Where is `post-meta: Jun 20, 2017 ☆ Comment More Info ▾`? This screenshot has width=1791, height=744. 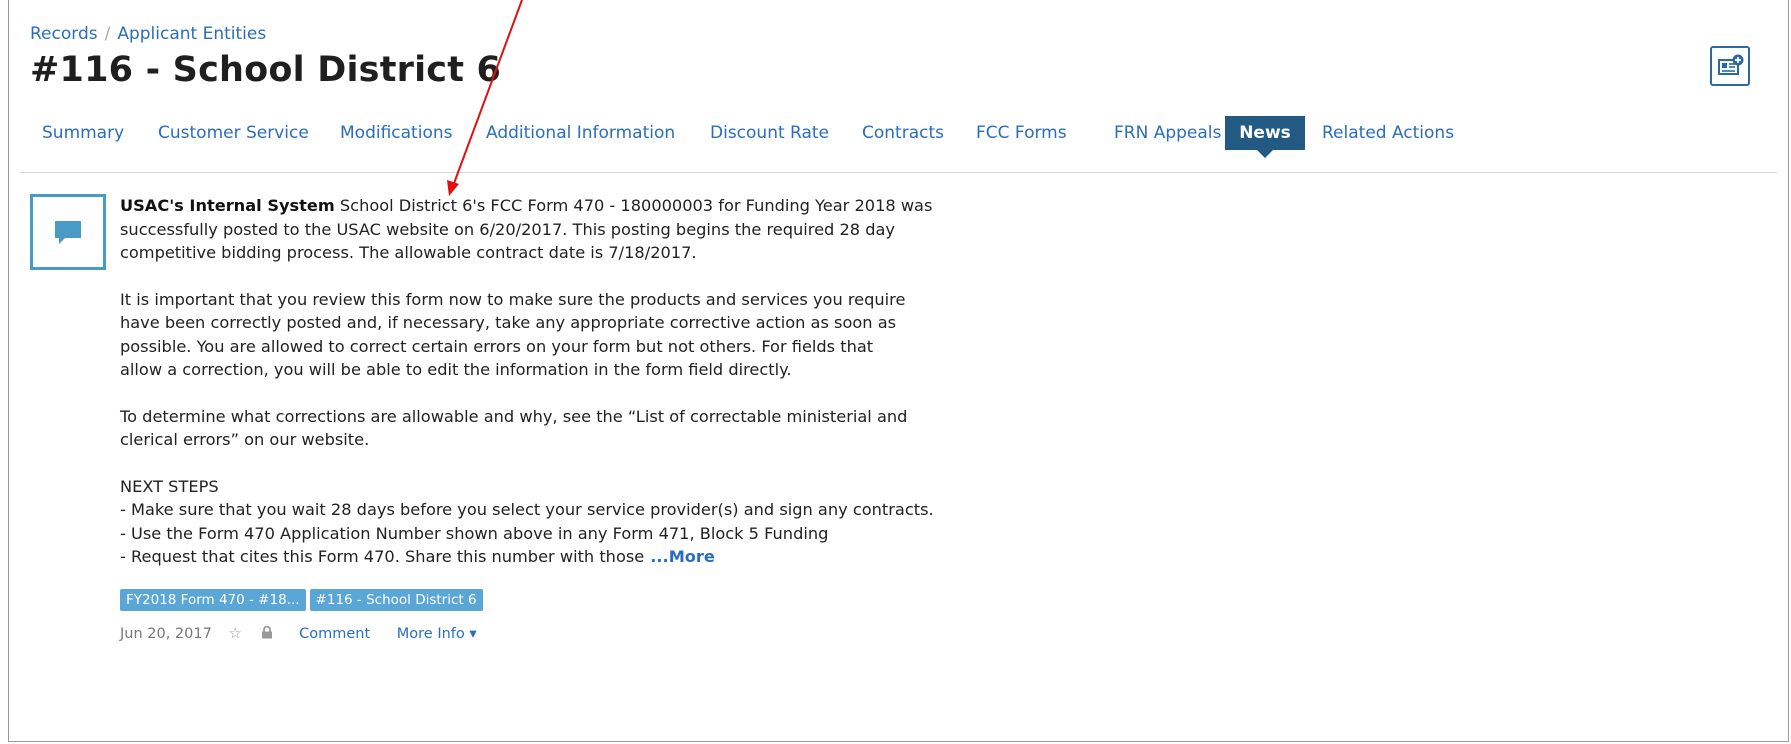 post-meta: Jun 20, 2017 ☆ Comment More Info ▾ is located at coordinates (298, 633).